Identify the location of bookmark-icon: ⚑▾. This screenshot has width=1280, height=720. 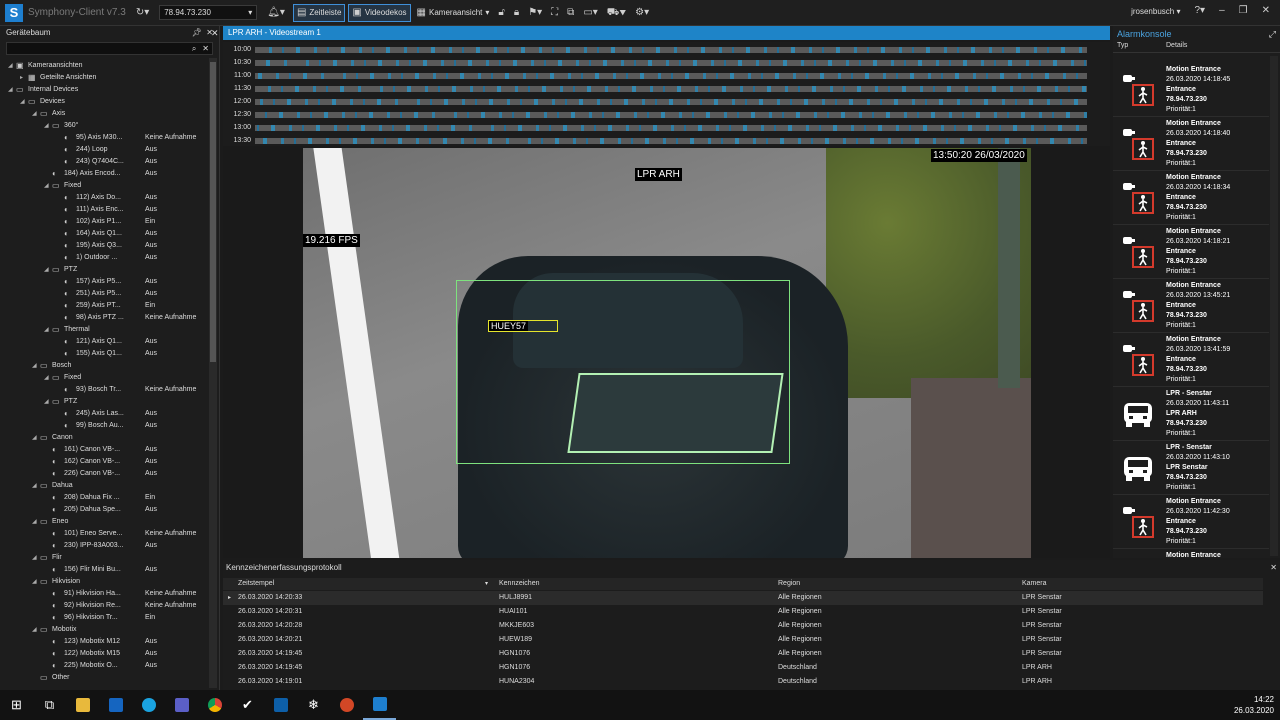
(535, 12).